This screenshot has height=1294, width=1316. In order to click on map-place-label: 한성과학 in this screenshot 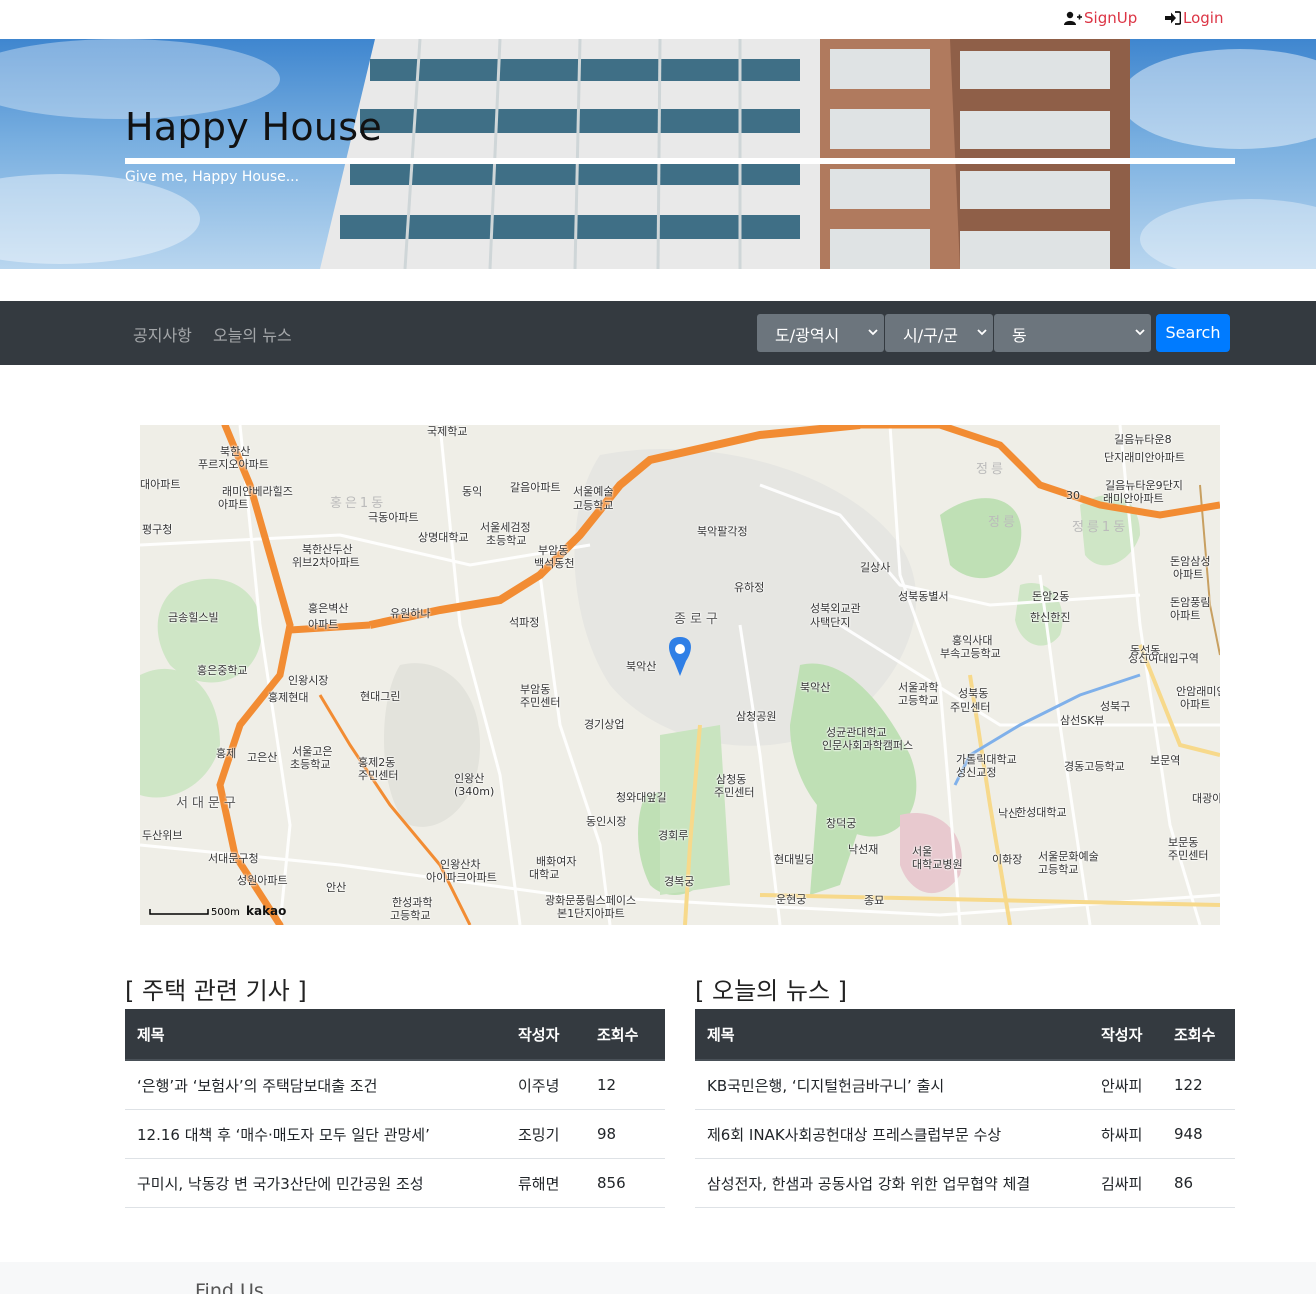, I will do `click(412, 902)`.